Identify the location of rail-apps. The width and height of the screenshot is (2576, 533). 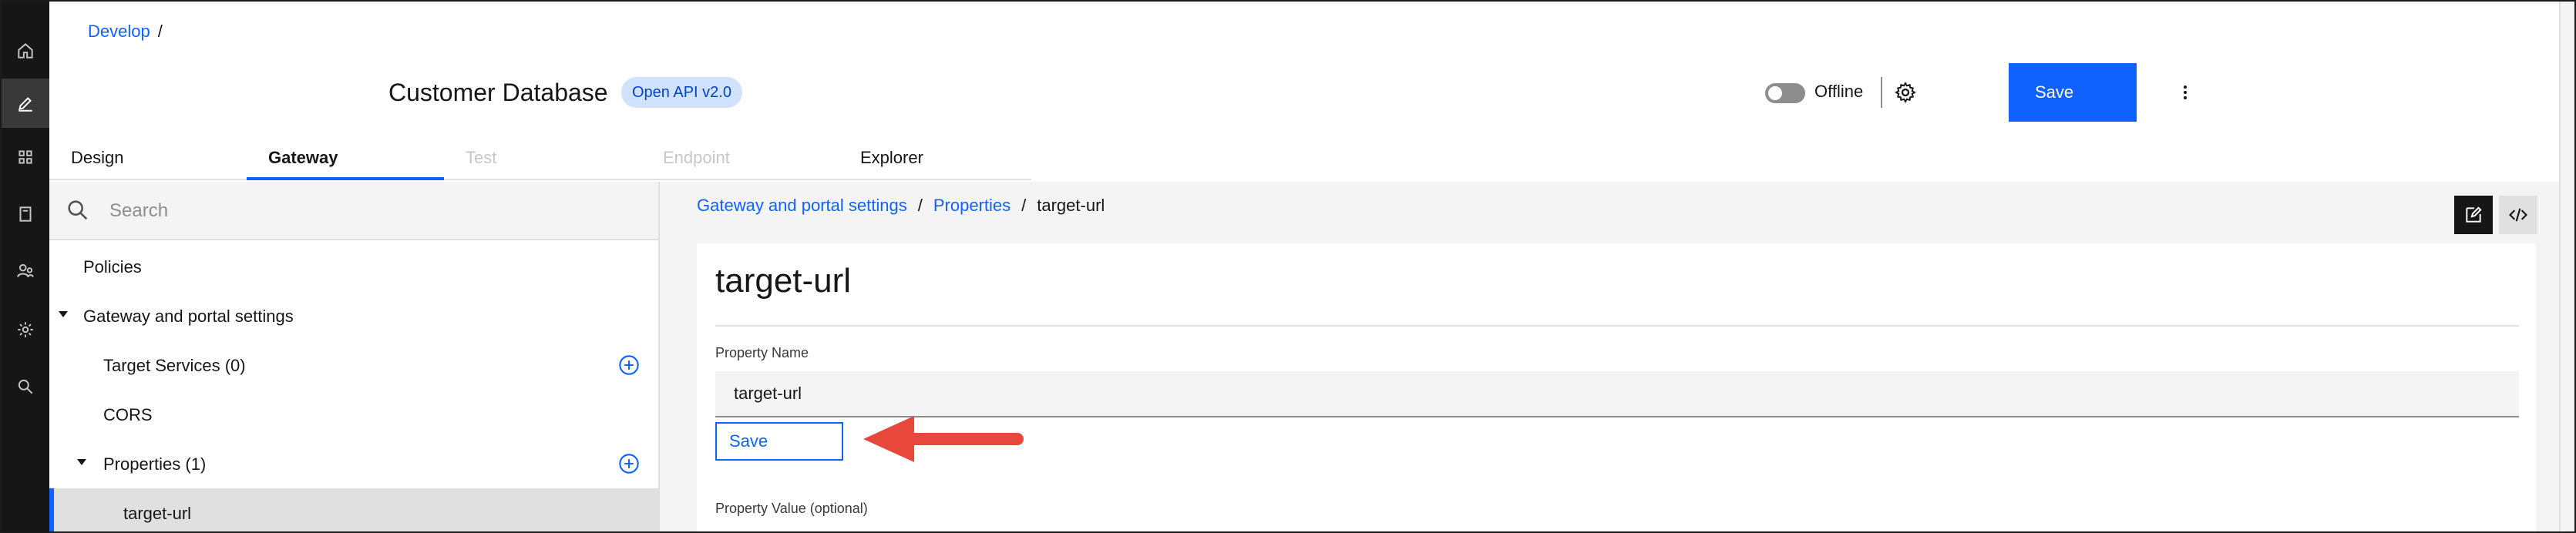
(25, 157).